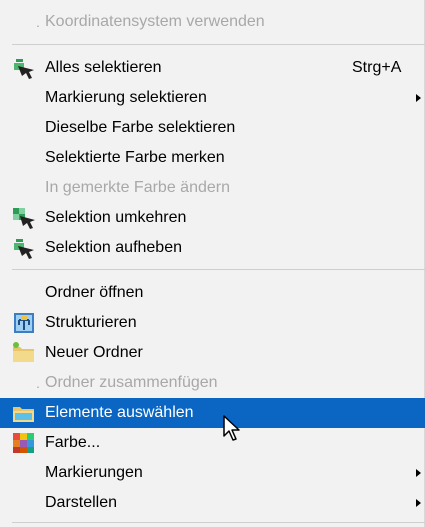 The height and width of the screenshot is (527, 425). What do you see at coordinates (212, 323) in the screenshot?
I see `menu-item-strukturieren: Strukturieren` at bounding box center [212, 323].